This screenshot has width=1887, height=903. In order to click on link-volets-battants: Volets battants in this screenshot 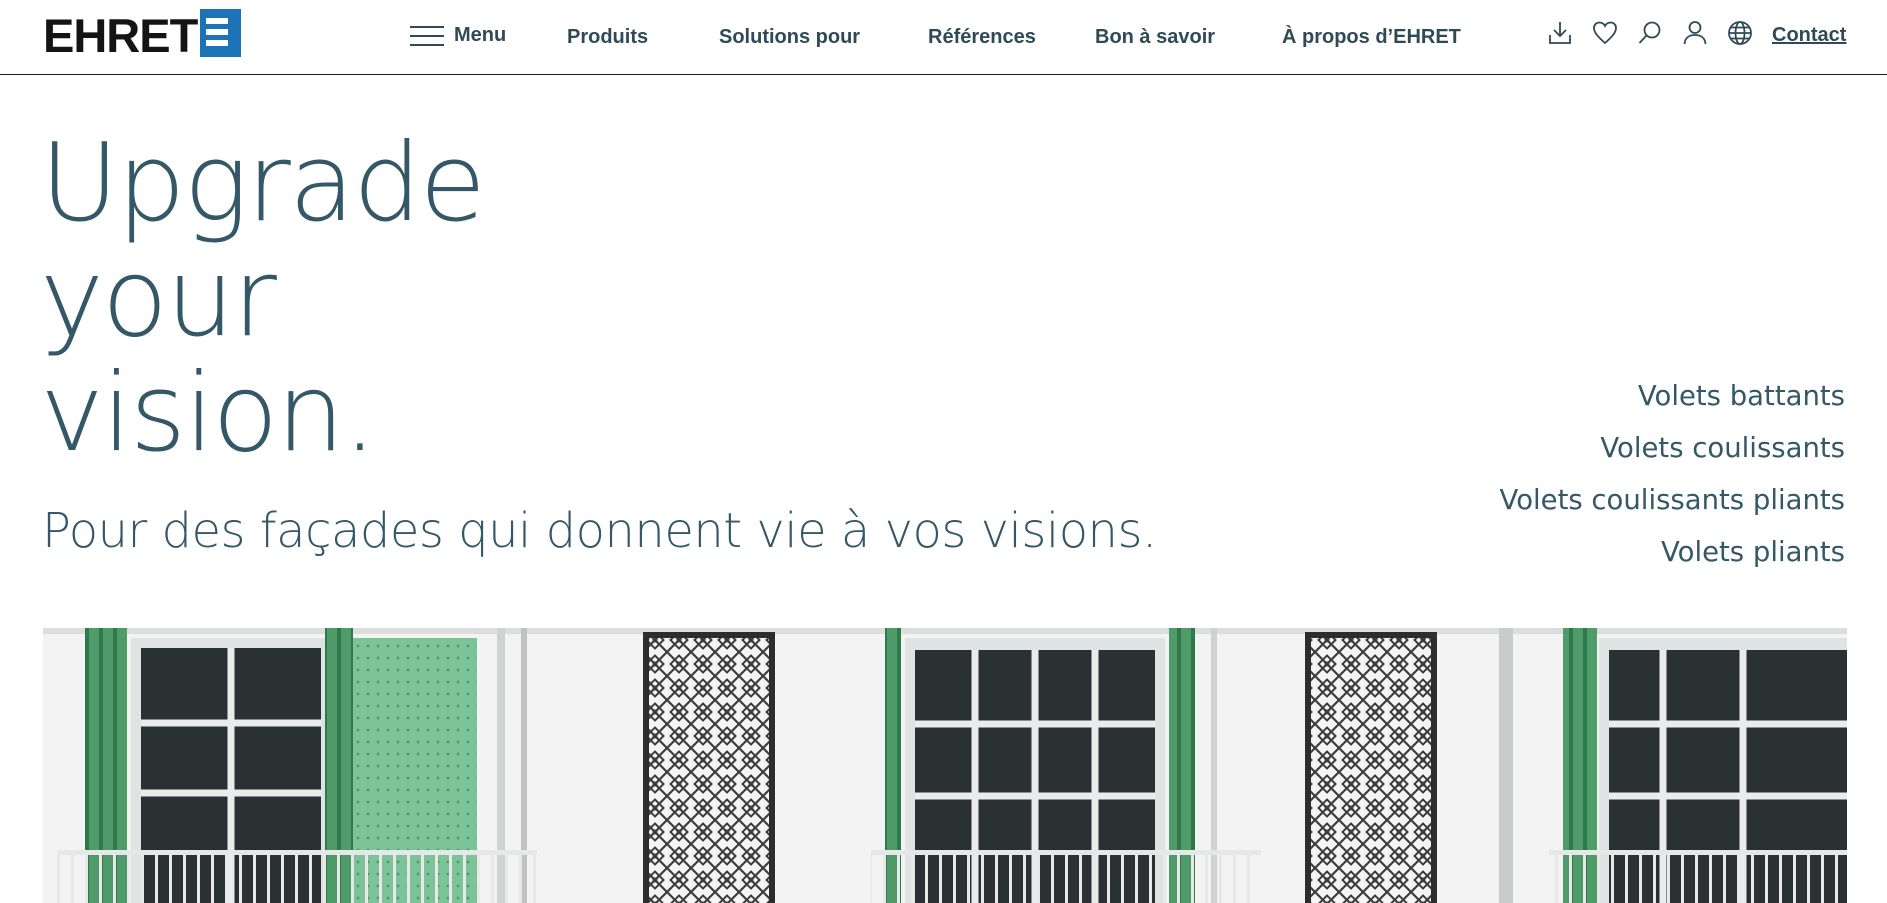, I will do `click(1672, 396)`.